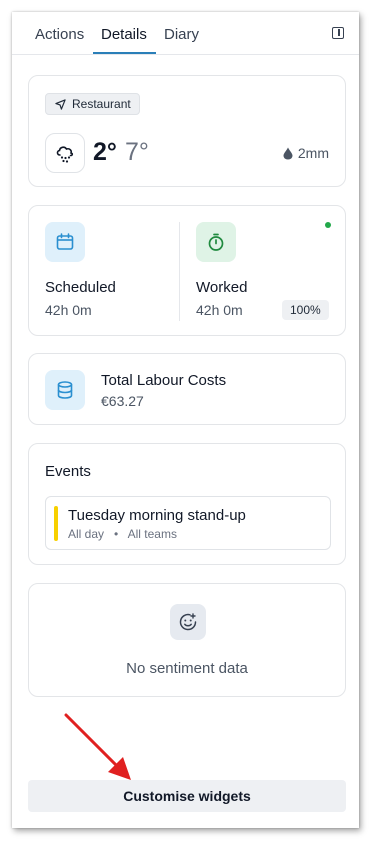 Image resolution: width=378 pixels, height=848 pixels. I want to click on worked-label: Worked, so click(222, 287).